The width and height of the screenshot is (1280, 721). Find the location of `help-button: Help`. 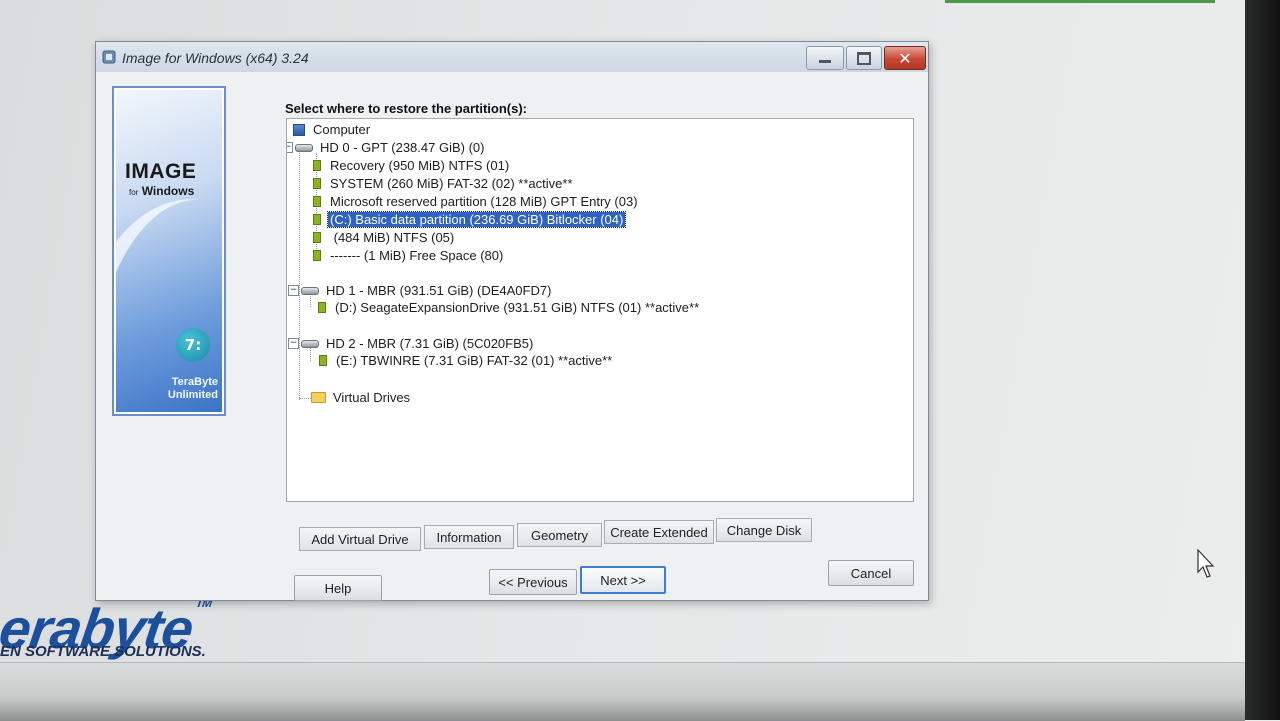

help-button: Help is located at coordinates (338, 588).